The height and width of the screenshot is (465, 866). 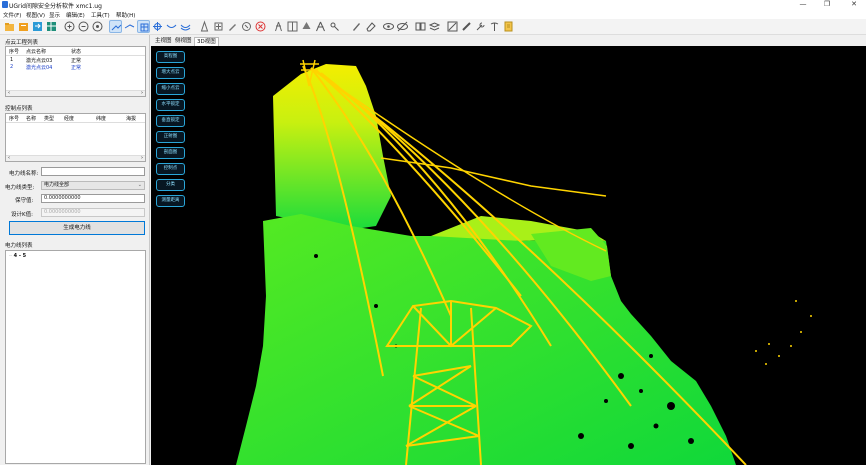 I want to click on col-type: 类型, so click(x=49, y=119).